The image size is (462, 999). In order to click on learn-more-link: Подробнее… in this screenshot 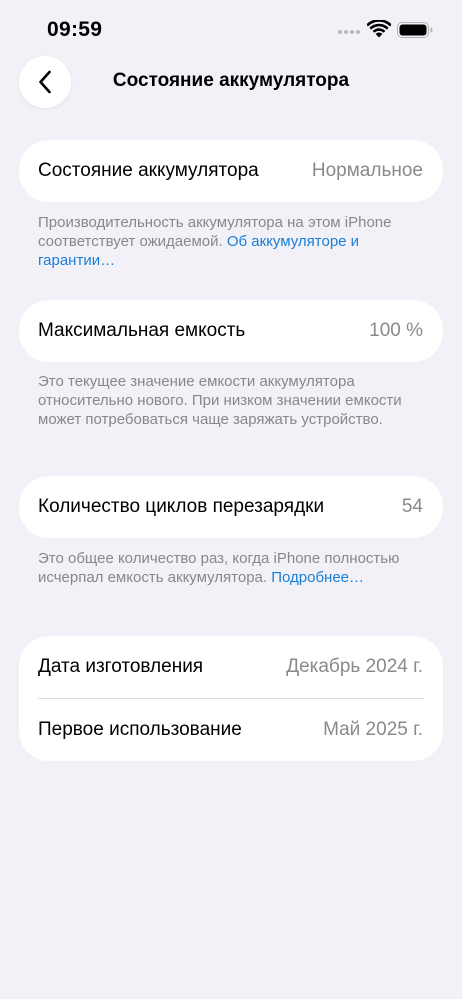, I will do `click(317, 577)`.